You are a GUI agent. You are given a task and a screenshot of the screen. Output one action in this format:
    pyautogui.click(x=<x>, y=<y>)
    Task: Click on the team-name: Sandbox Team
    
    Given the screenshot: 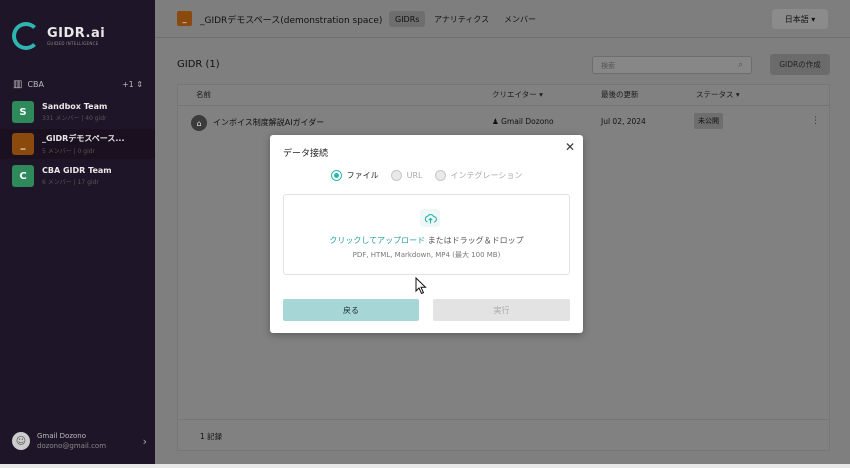 What is the action you would take?
    pyautogui.click(x=75, y=106)
    